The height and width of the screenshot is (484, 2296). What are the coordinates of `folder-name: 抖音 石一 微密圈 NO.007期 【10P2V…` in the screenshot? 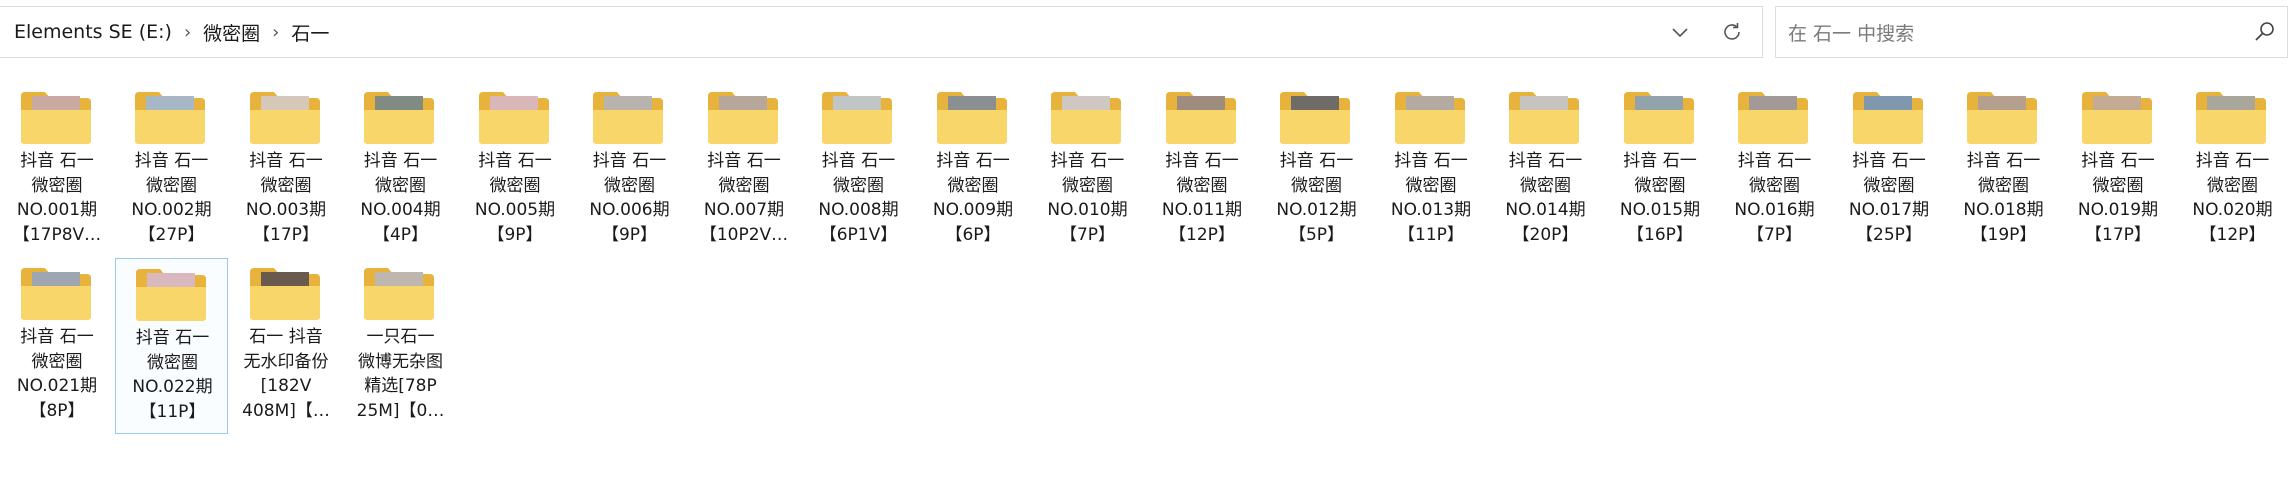 It's located at (744, 198).